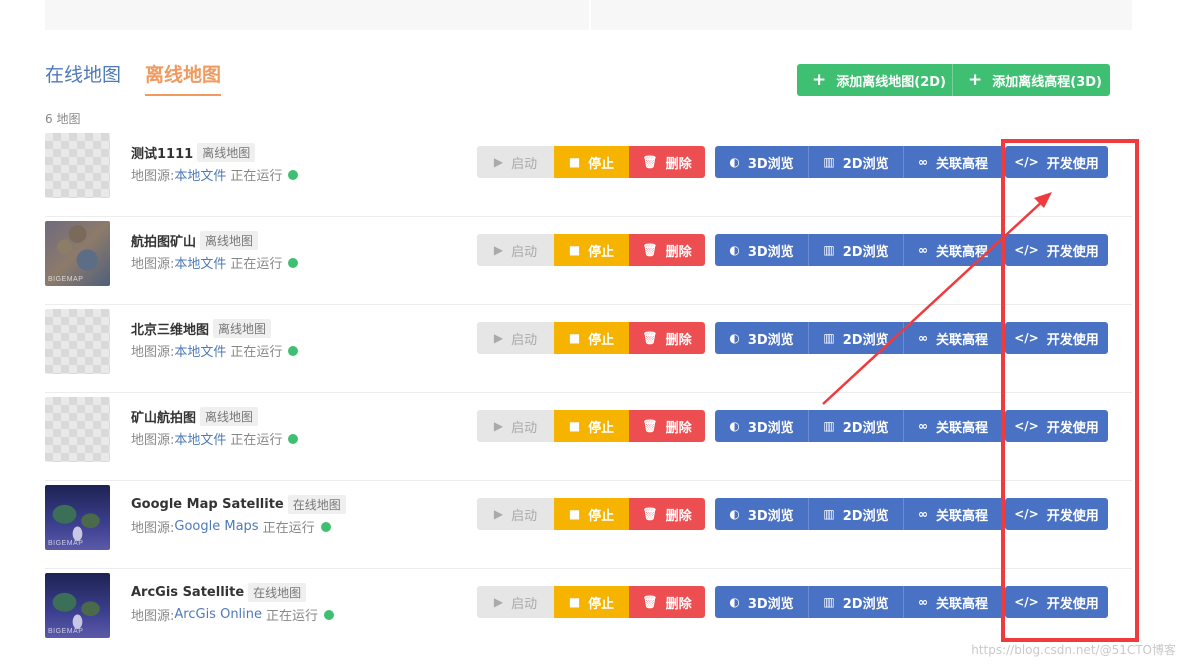  Describe the element at coordinates (63, 119) in the screenshot. I see `map-count: 6 地图` at that location.